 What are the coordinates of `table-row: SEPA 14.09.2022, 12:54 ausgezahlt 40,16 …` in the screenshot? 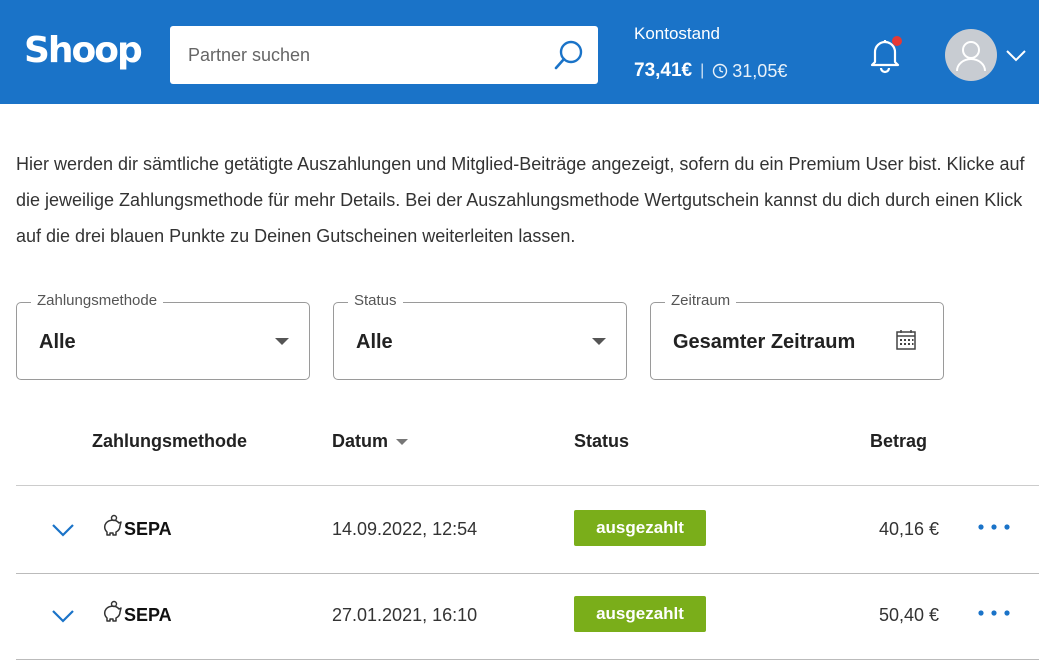 It's located at (527, 531).